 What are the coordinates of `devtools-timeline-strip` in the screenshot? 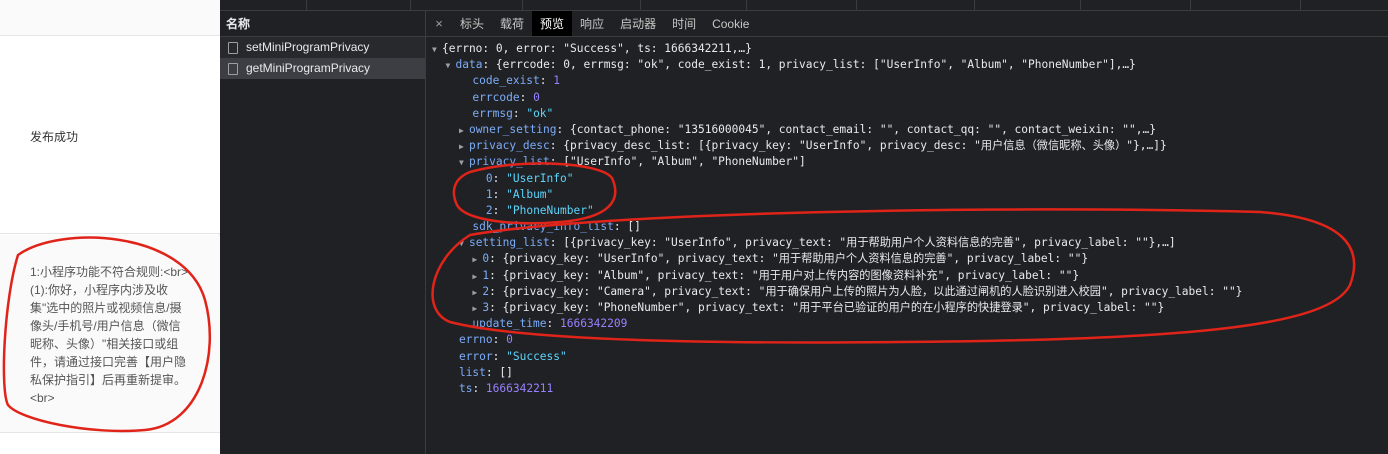 It's located at (804, 5).